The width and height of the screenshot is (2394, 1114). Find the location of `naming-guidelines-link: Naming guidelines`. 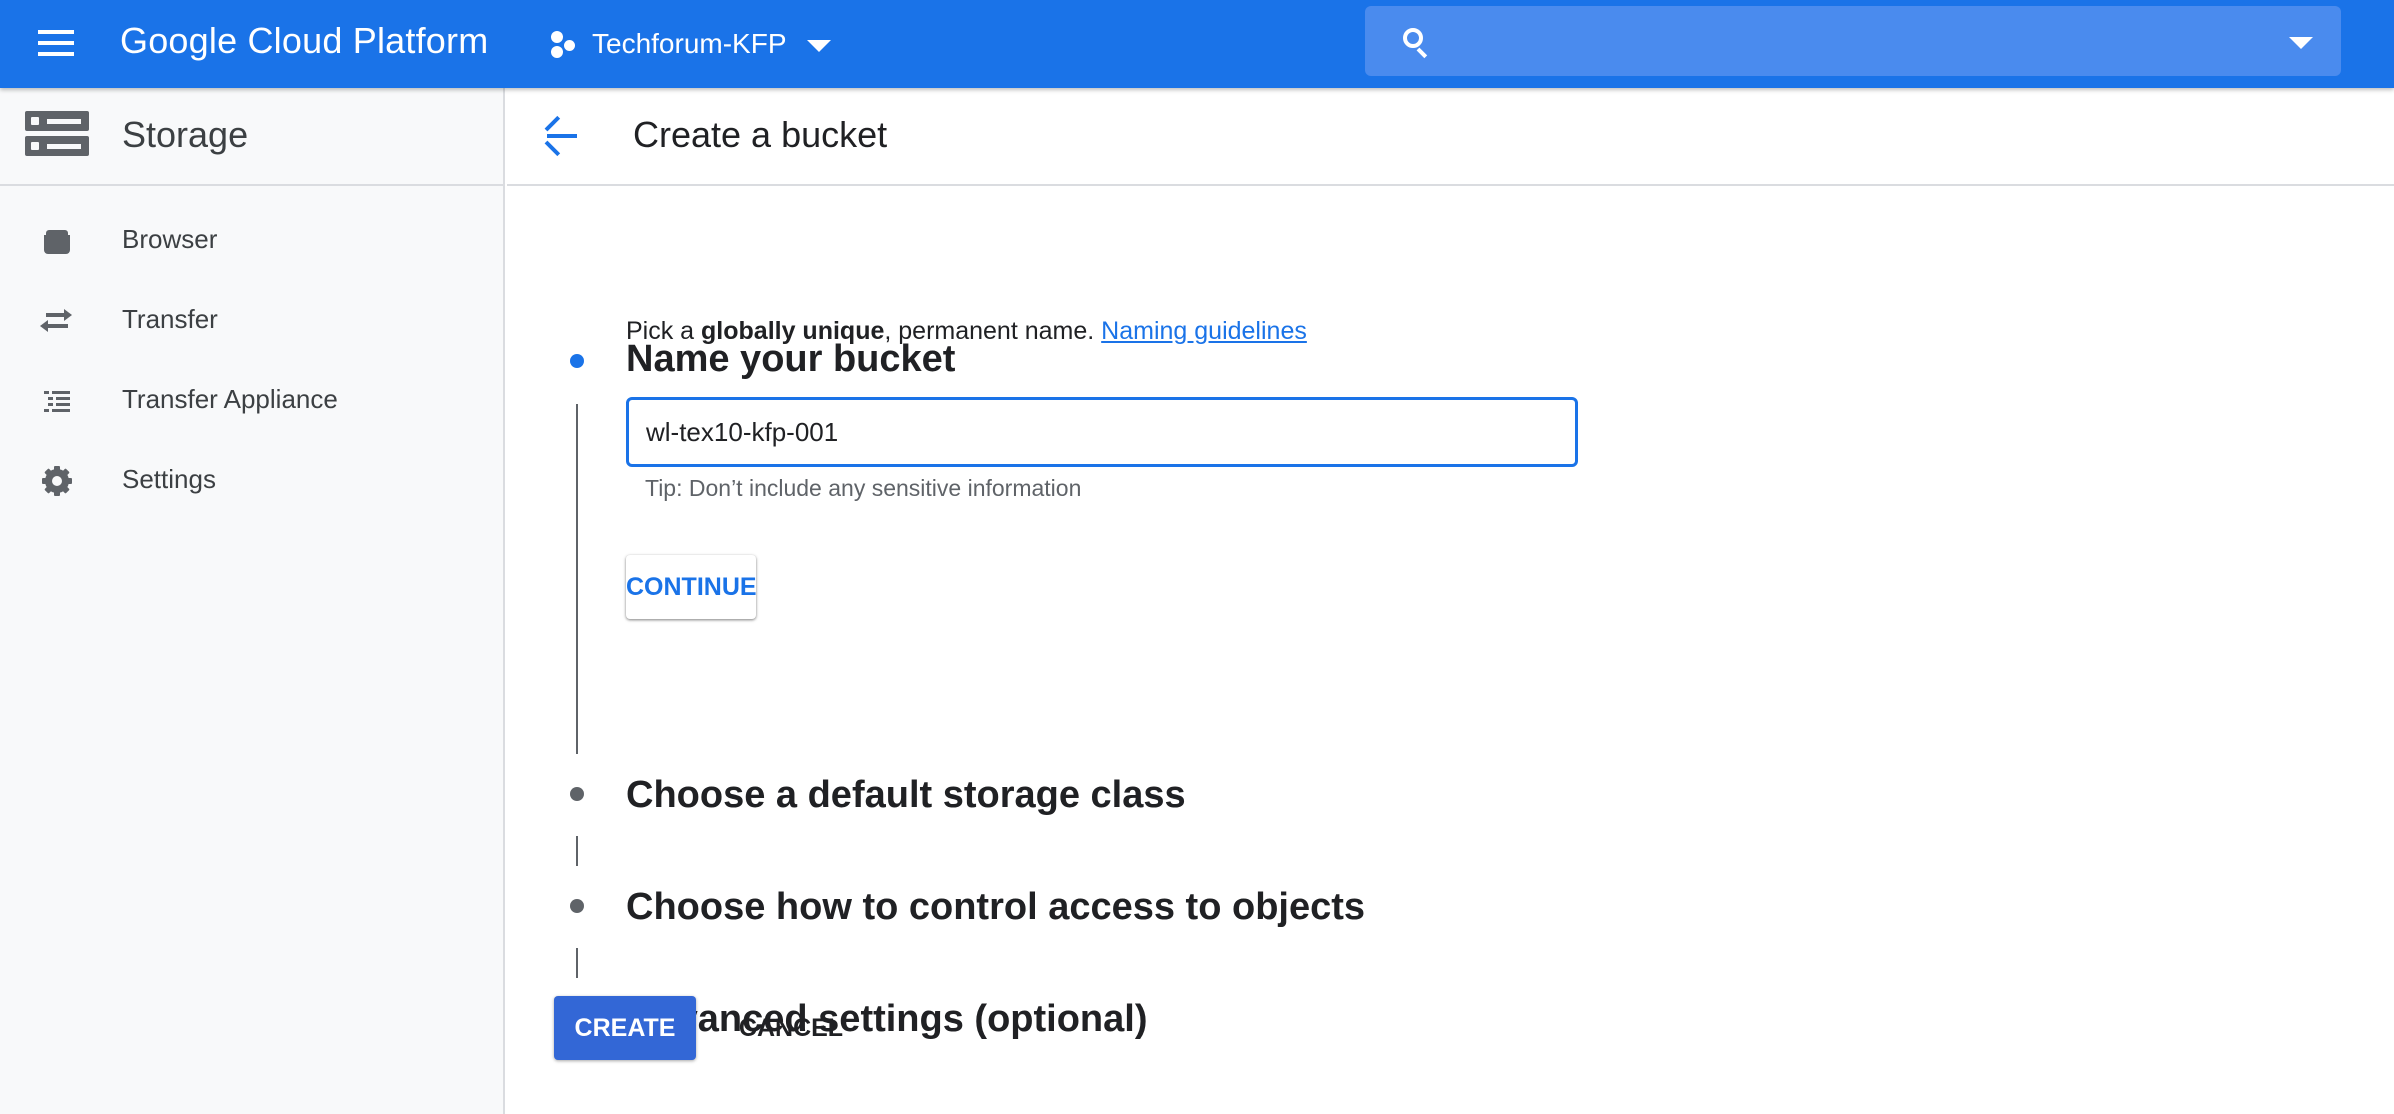

naming-guidelines-link: Naming guidelines is located at coordinates (1204, 331).